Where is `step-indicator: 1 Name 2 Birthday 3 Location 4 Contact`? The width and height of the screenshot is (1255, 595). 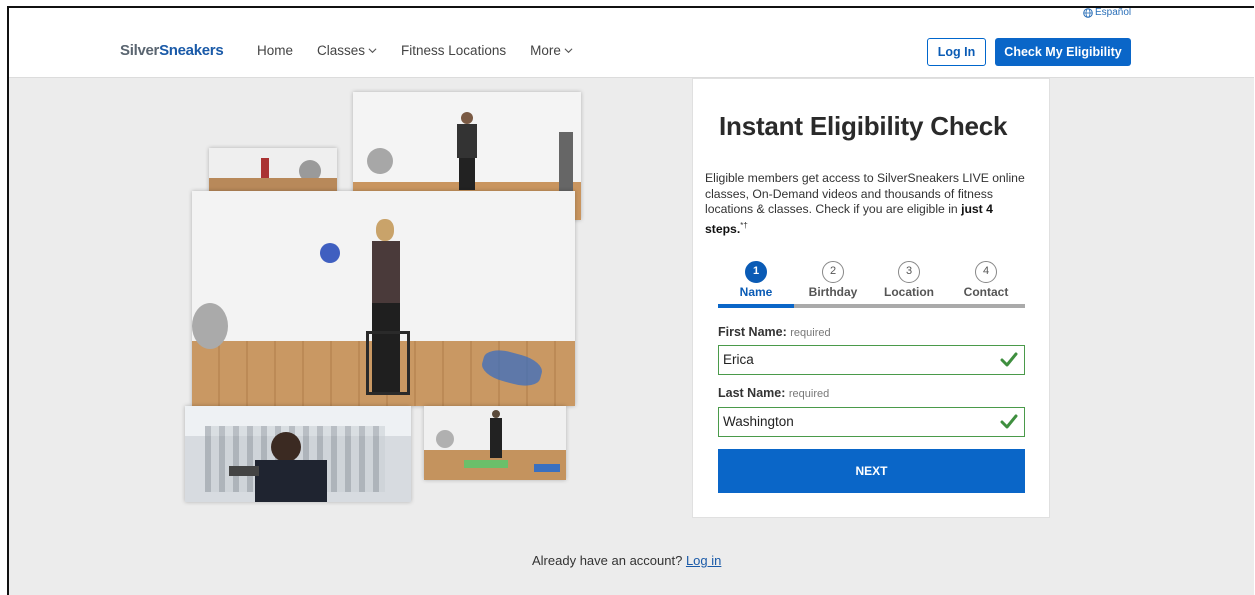
step-indicator: 1 Name 2 Birthday 3 Location 4 Contact is located at coordinates (871, 285).